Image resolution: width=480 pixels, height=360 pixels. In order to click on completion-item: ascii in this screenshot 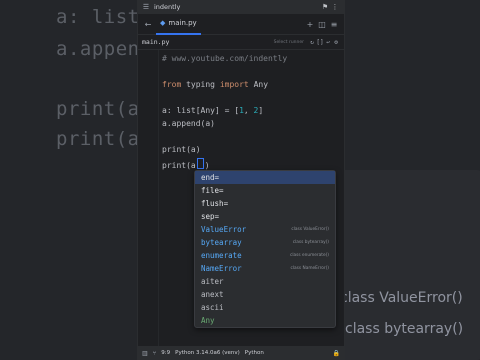, I will do `click(265, 307)`.